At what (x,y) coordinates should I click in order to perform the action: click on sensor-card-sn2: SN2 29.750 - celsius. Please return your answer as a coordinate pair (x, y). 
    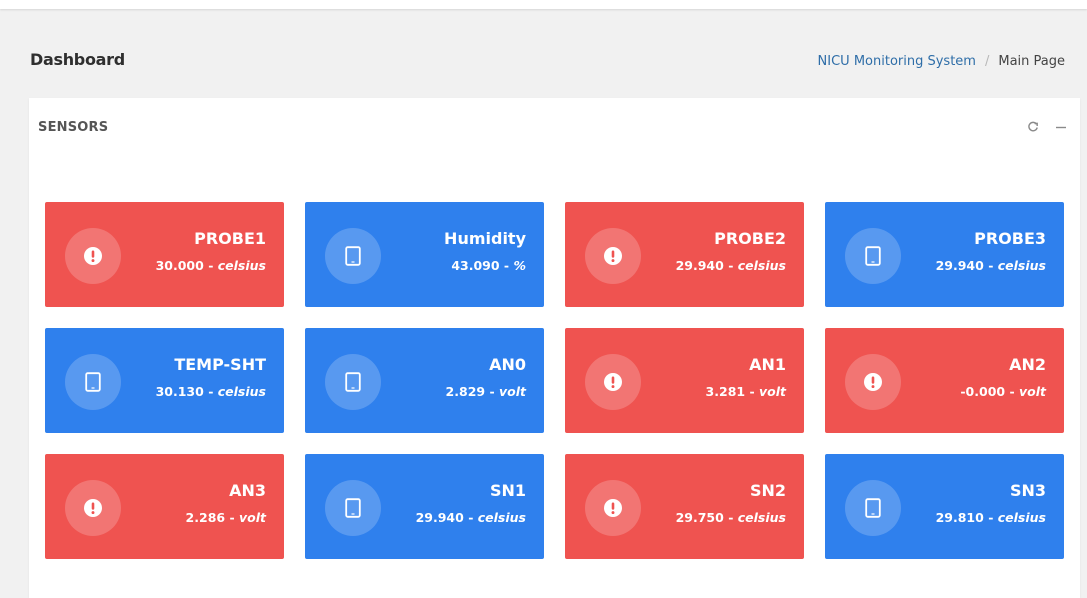
    Looking at the image, I should click on (684, 506).